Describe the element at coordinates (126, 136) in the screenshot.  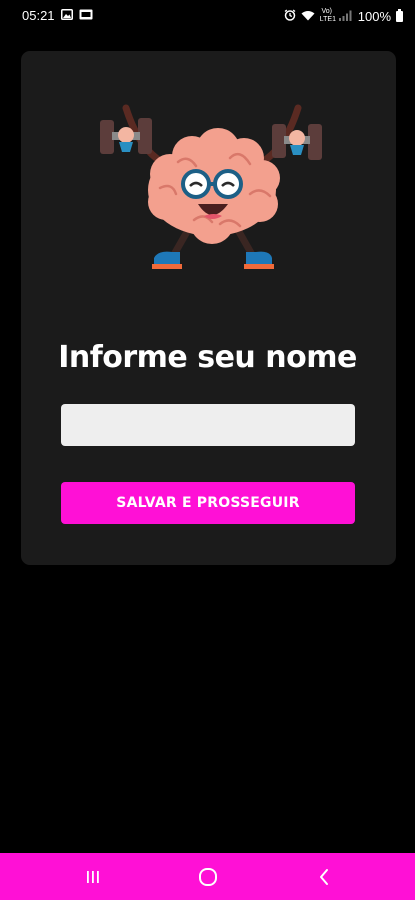
I see `left-dumbbell` at that location.